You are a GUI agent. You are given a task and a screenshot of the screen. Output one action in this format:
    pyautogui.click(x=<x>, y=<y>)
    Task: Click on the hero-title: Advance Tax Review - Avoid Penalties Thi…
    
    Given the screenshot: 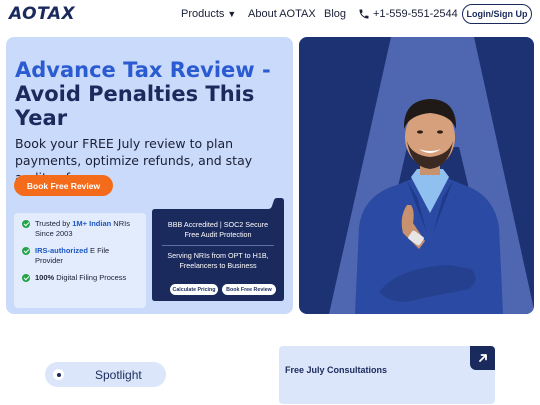 What is the action you would take?
    pyautogui.click(x=150, y=94)
    